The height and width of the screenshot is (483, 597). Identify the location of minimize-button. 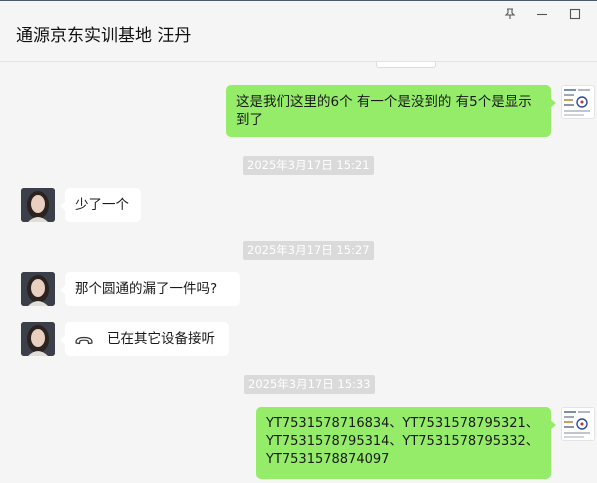
(542, 14).